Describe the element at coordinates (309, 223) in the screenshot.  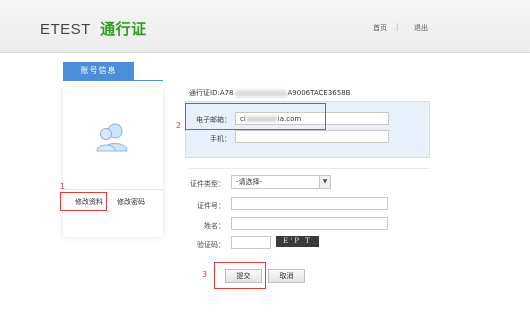
I see `name-field` at that location.